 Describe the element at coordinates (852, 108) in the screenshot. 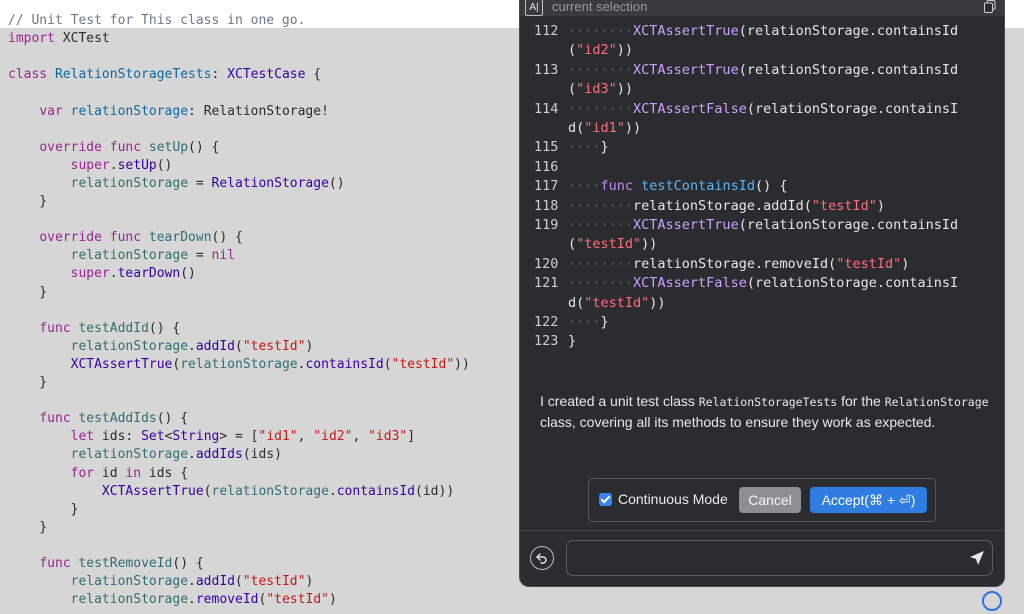

I see `code-token: (relationStorage.containsI` at that location.